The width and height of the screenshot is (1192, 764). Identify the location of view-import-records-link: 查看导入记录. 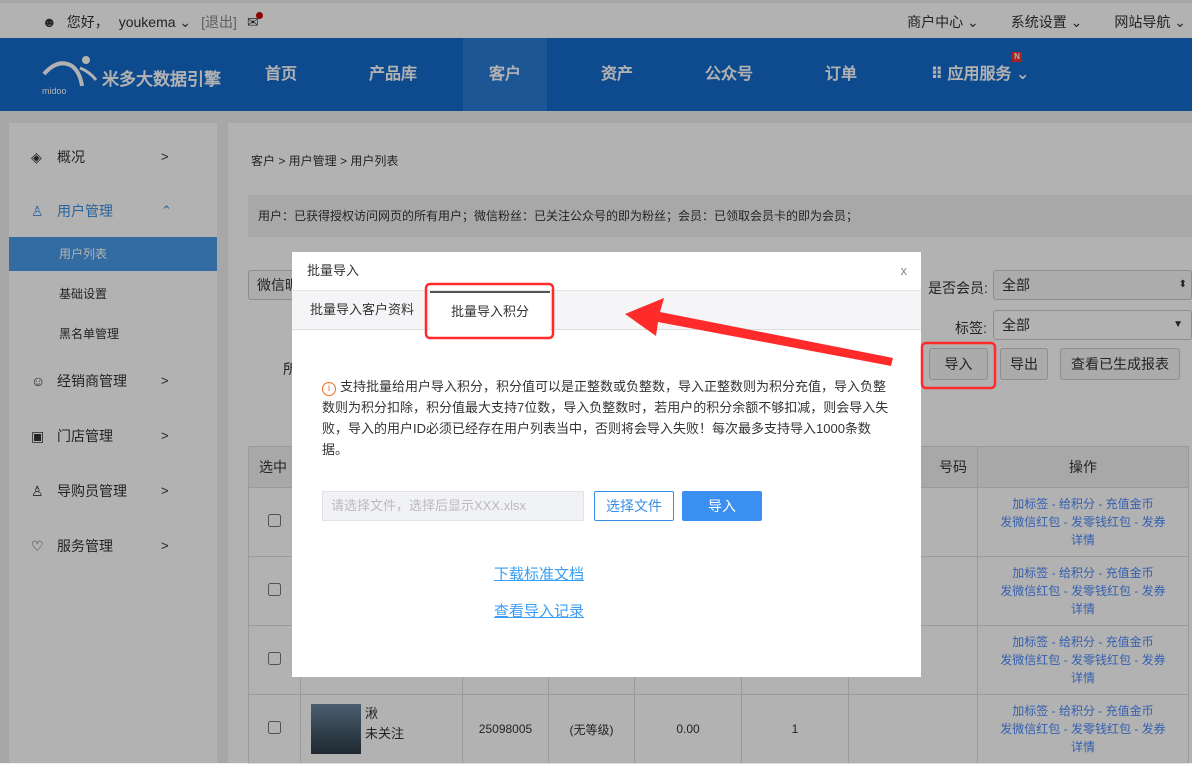
(539, 610).